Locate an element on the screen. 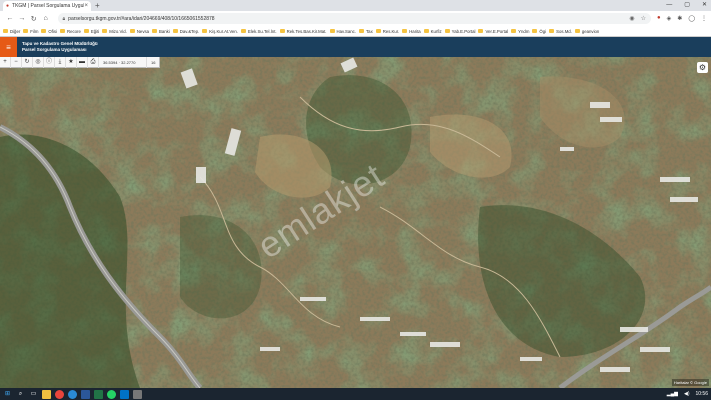 Image resolution: width=711 pixels, height=400 pixels. close-window-icon: ✕ is located at coordinates (704, 5).